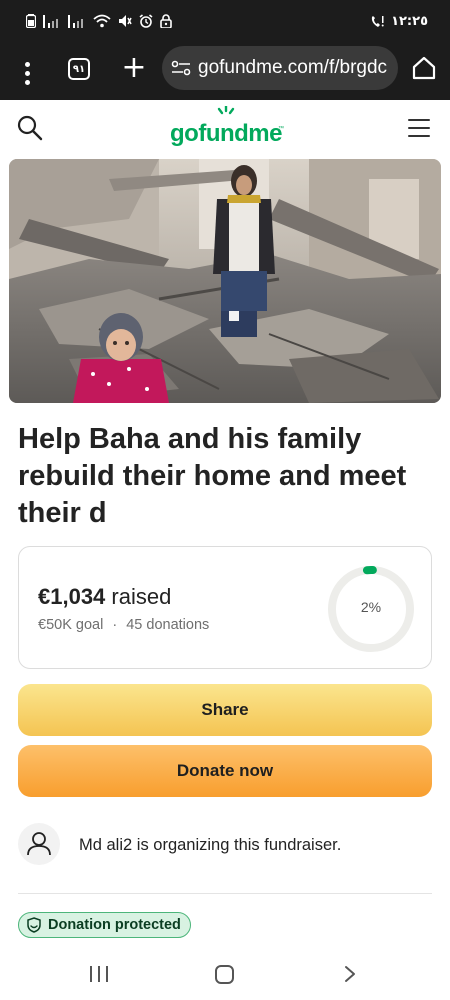  I want to click on status-clock: ١٢:٢٥, so click(409, 21).